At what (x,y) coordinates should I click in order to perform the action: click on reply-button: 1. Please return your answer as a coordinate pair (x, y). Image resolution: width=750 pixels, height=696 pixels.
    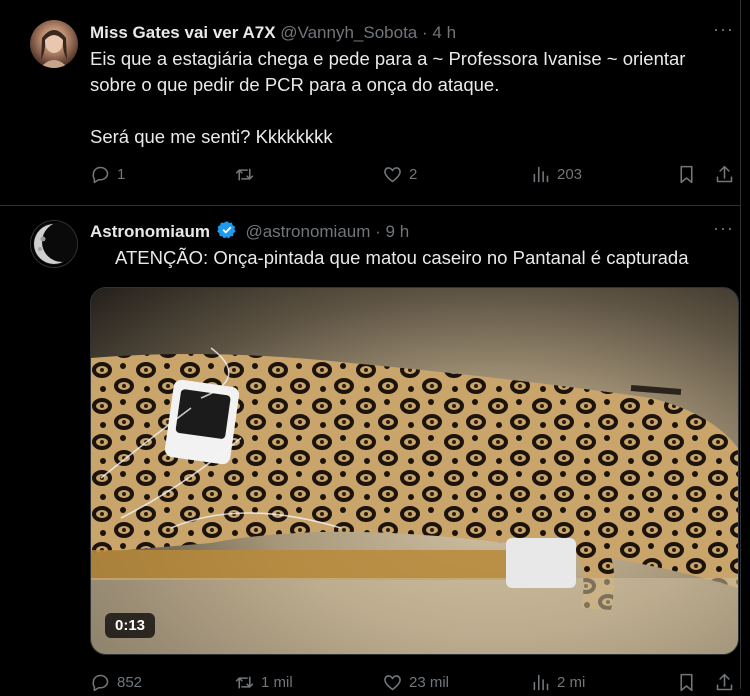
    Looking at the image, I should click on (107, 174).